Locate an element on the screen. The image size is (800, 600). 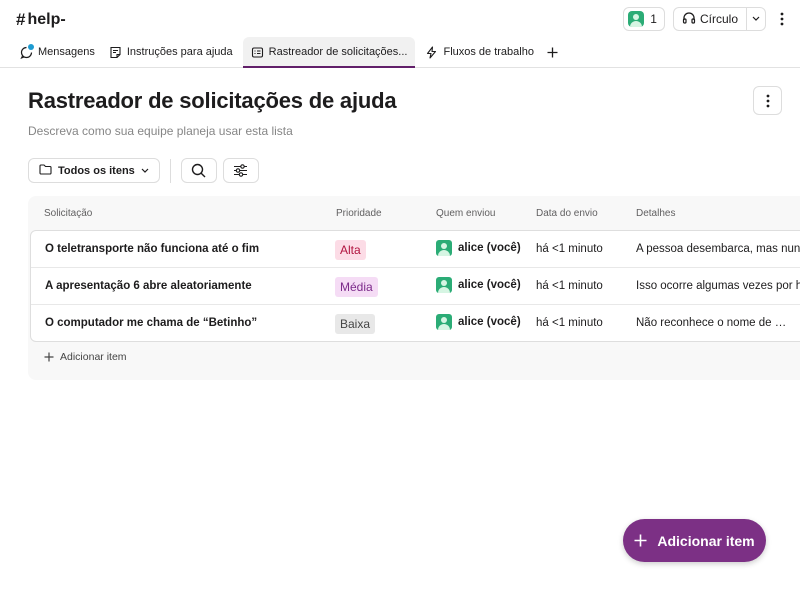
column-header-solicitacao: Solicitação is located at coordinates (68, 213).